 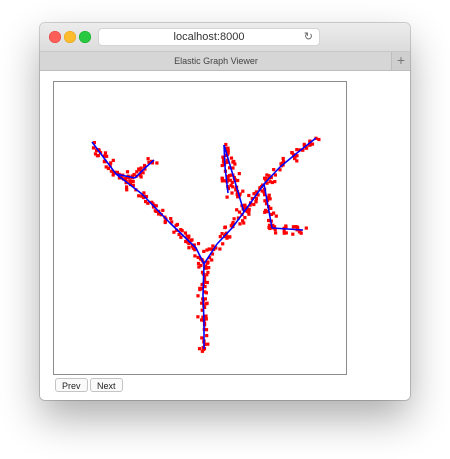 I want to click on close-window-button, so click(x=55, y=37).